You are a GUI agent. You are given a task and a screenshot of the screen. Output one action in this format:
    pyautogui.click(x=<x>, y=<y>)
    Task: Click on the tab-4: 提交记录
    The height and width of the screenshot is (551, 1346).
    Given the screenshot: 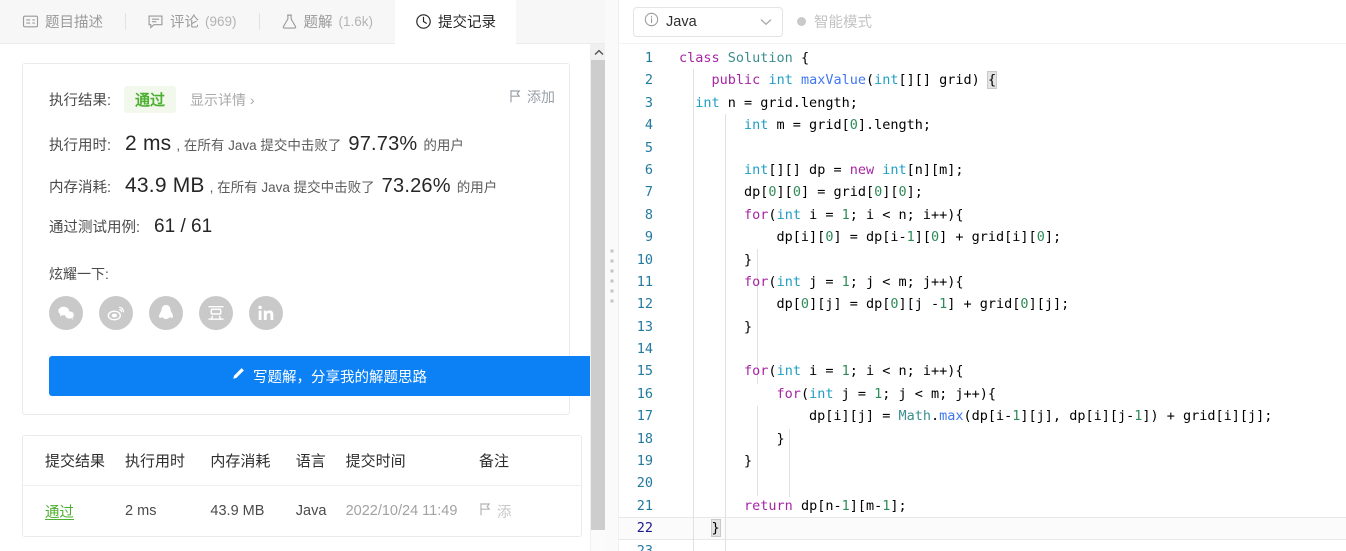 What is the action you would take?
    pyautogui.click(x=456, y=22)
    